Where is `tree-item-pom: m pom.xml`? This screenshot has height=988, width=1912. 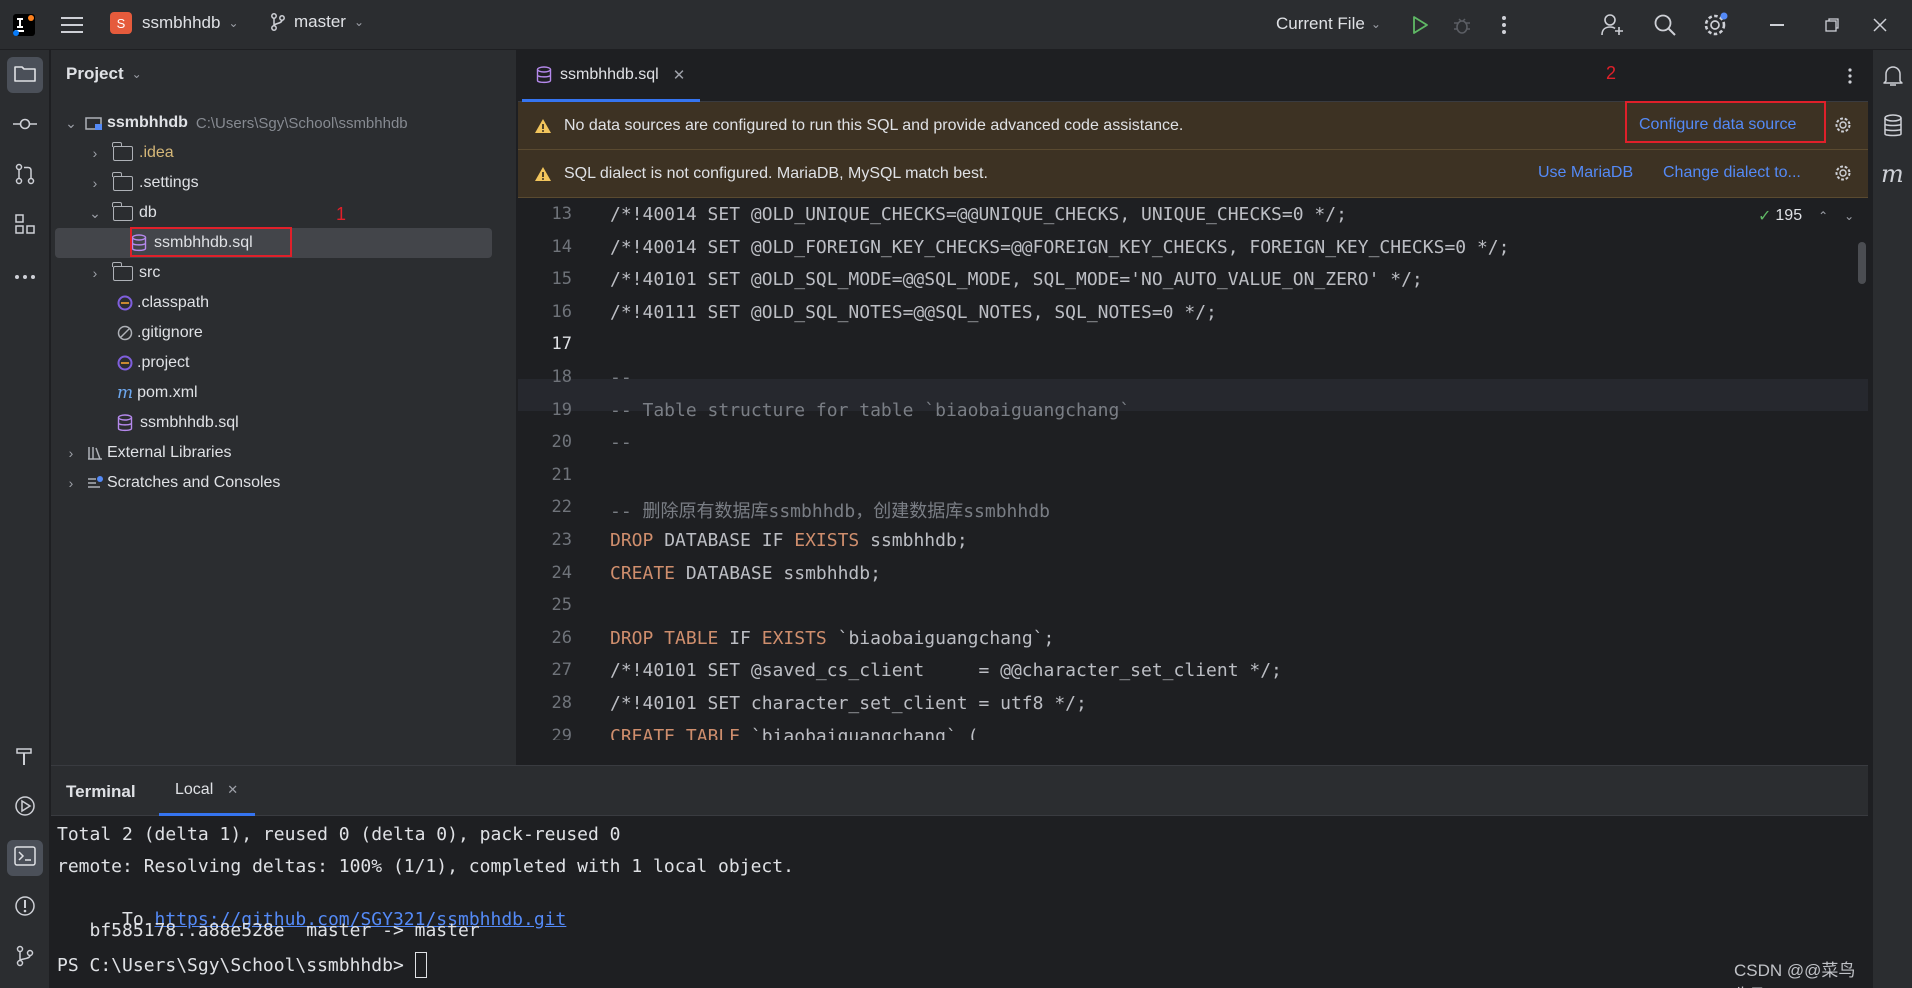
tree-item-pom: m pom.xml is located at coordinates (284, 393).